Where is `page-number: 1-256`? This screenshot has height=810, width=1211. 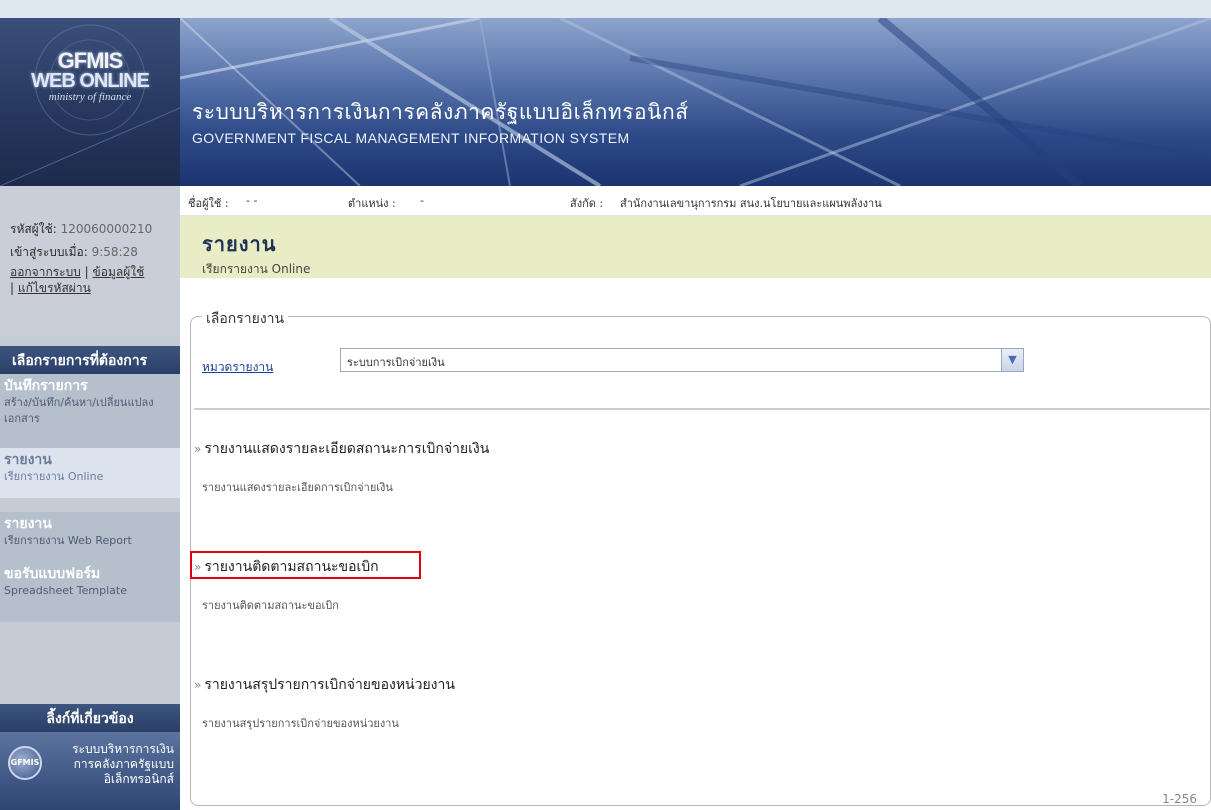 page-number: 1-256 is located at coordinates (1179, 799).